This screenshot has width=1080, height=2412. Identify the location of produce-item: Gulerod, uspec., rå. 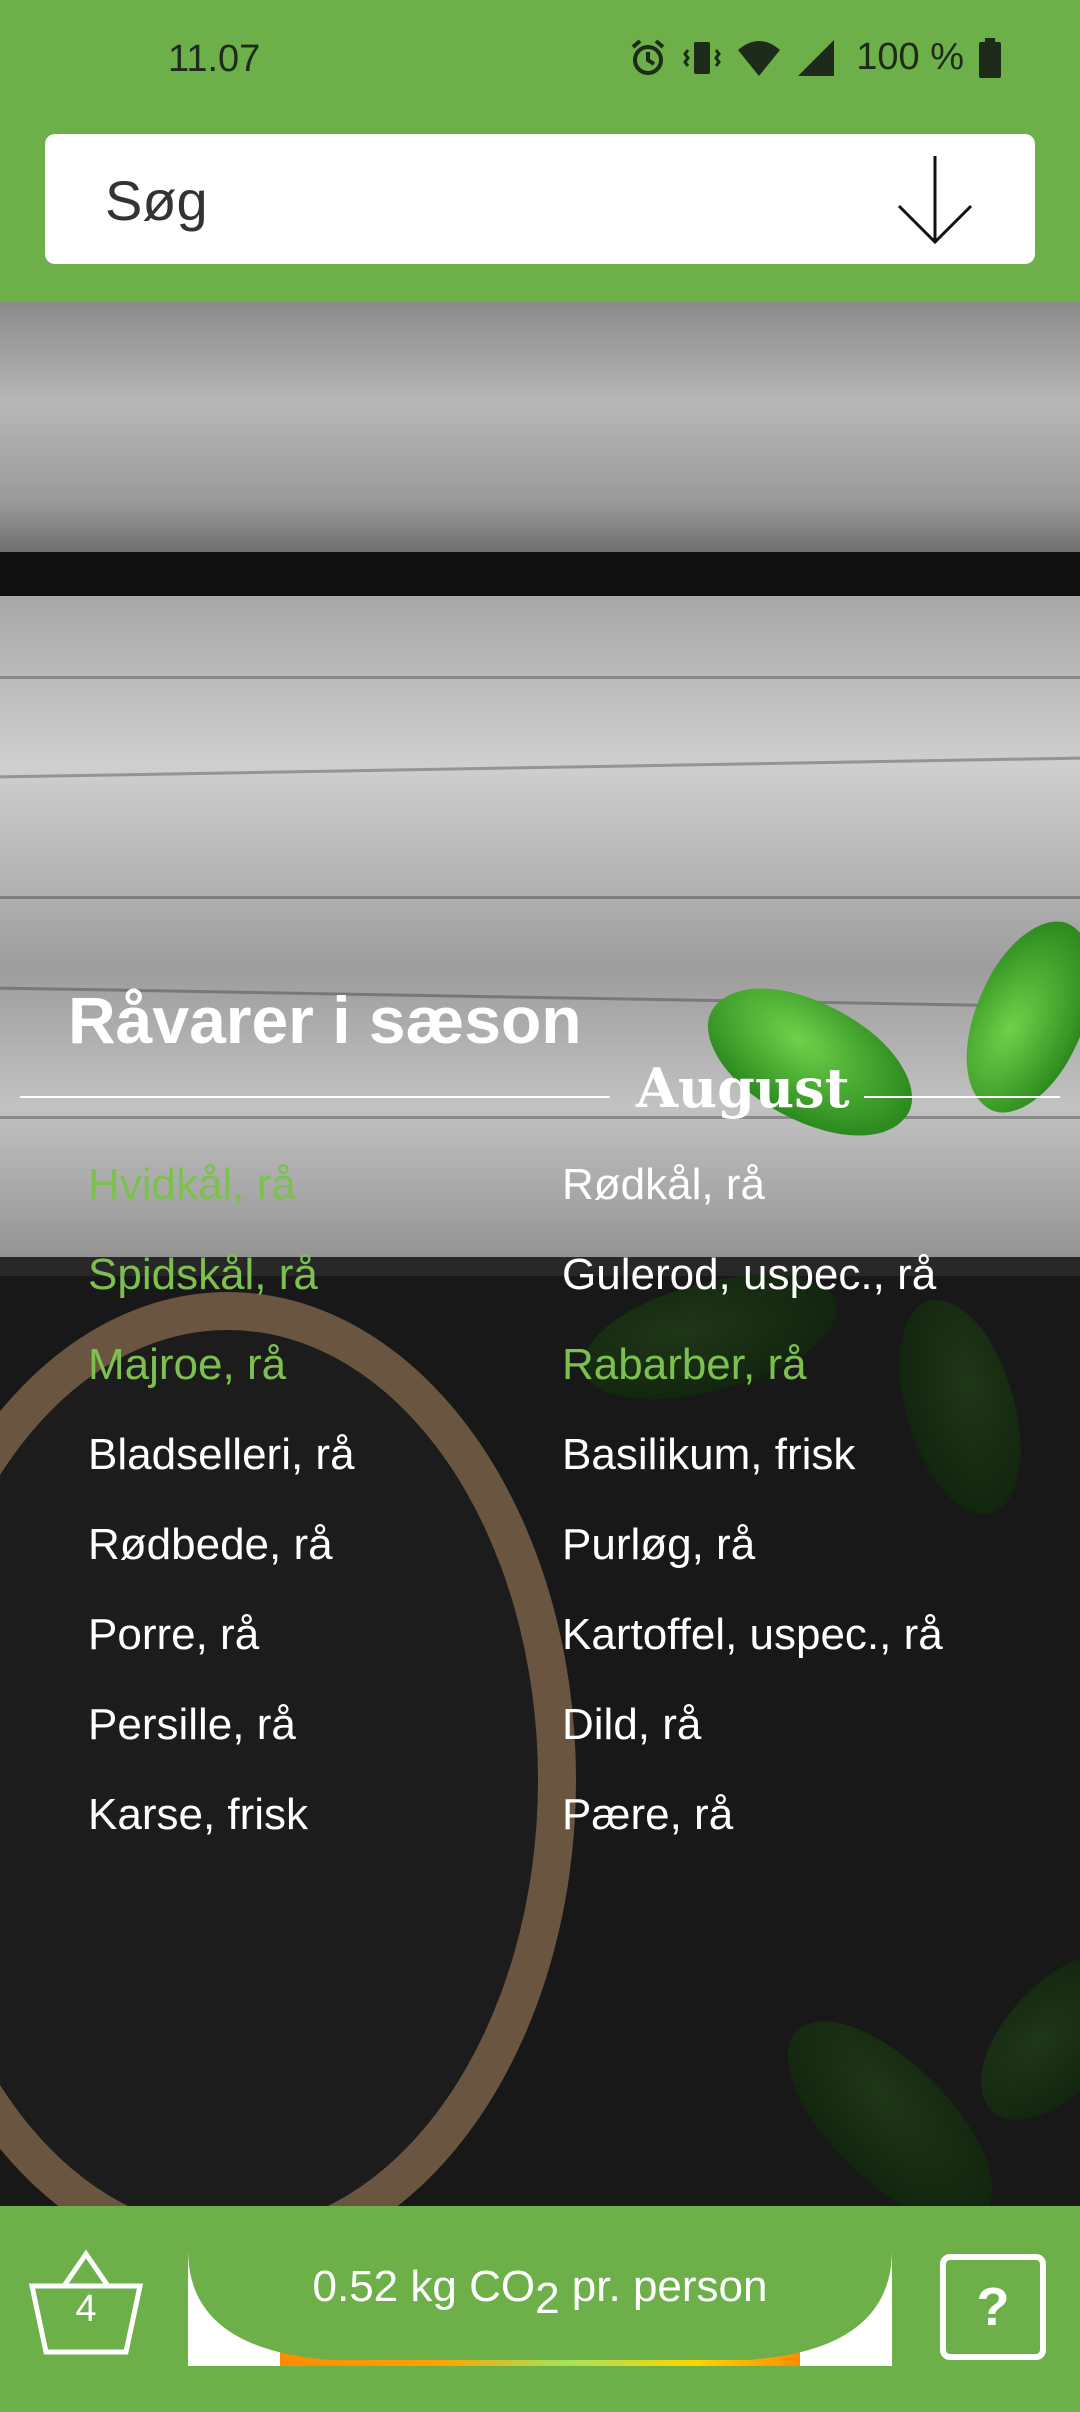
(749, 1275).